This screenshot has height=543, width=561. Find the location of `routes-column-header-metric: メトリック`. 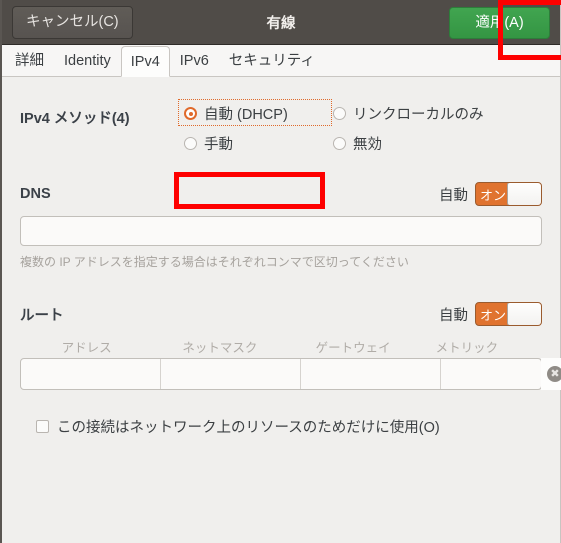

routes-column-header-metric: メトリック is located at coordinates (467, 348).